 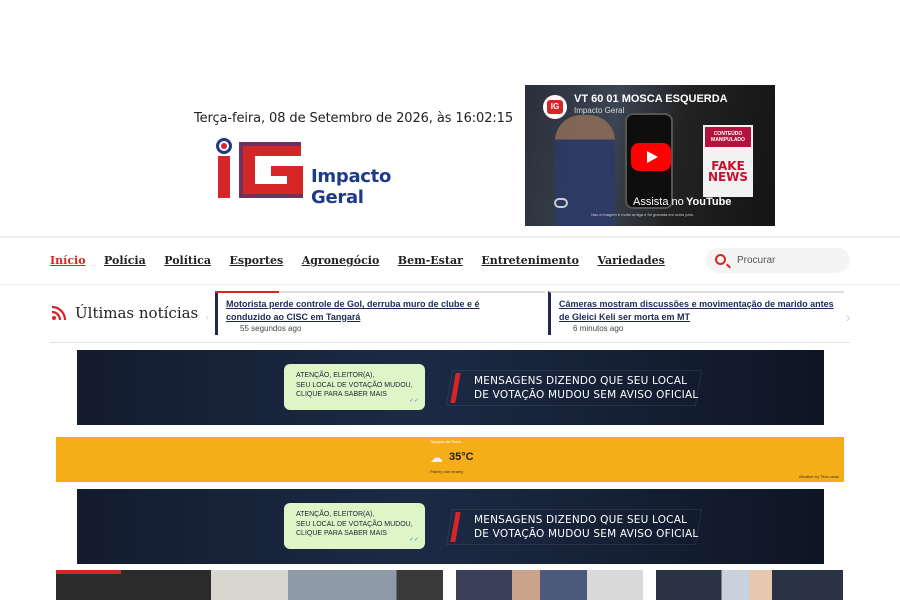 I want to click on video-fake-news-panel: CONTEÚDO MANIPULADO FAKE NEWS, so click(x=728, y=161).